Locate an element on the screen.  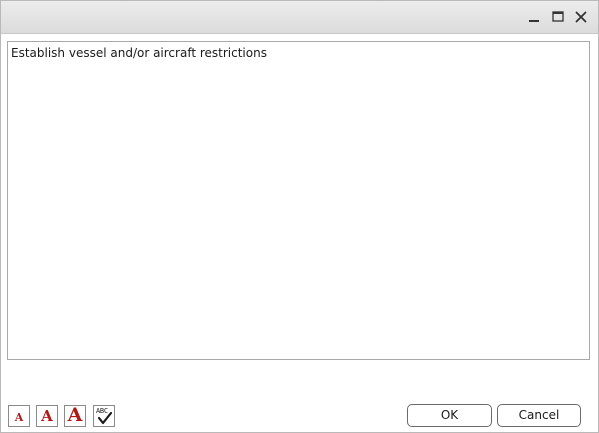
cancel-button: Cancel is located at coordinates (539, 415).